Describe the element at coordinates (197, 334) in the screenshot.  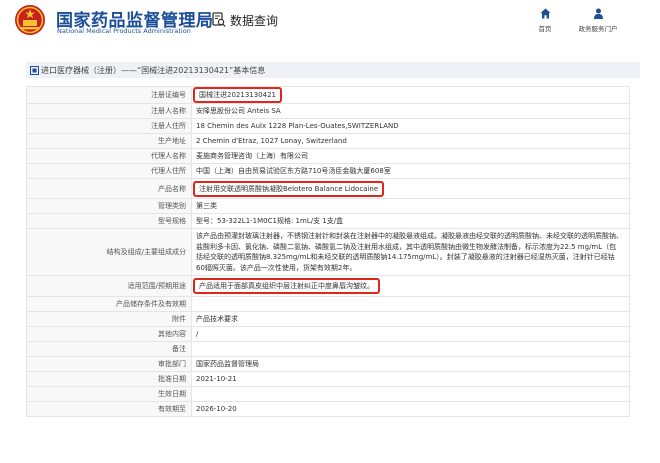
I see `field-value-other: /` at that location.